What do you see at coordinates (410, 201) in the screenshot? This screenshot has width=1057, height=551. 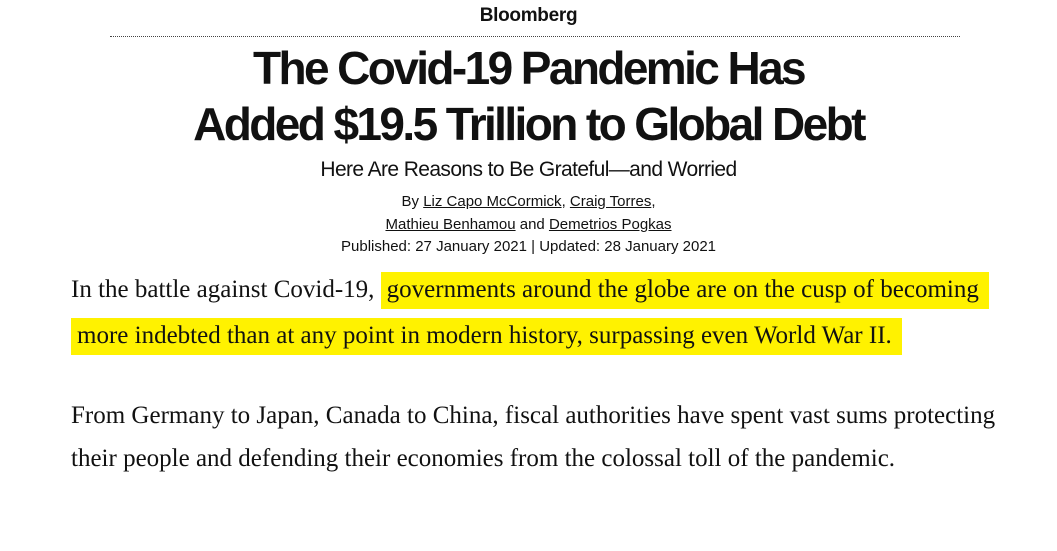 I see `byline-prefix: By` at bounding box center [410, 201].